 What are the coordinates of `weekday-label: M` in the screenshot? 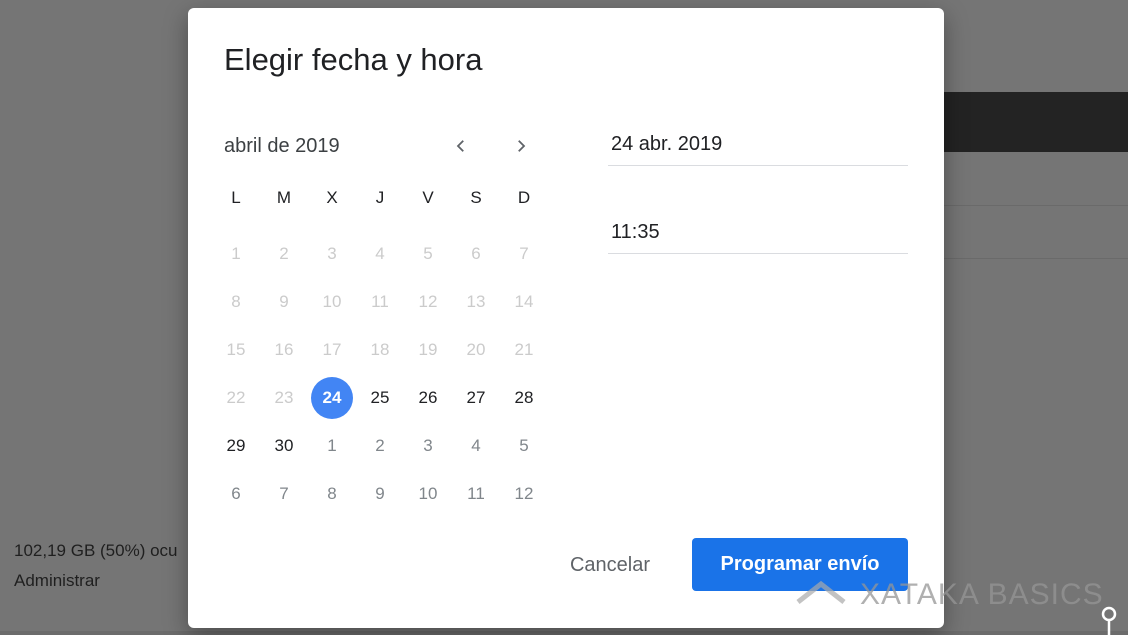 It's located at (284, 197).